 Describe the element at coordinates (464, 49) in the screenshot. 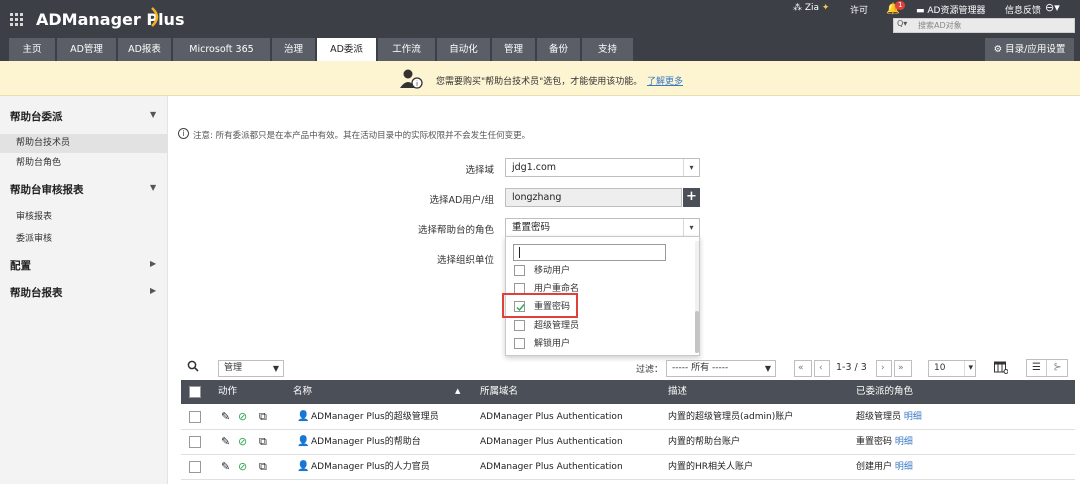

I see `tab-automation: 自动化` at that location.